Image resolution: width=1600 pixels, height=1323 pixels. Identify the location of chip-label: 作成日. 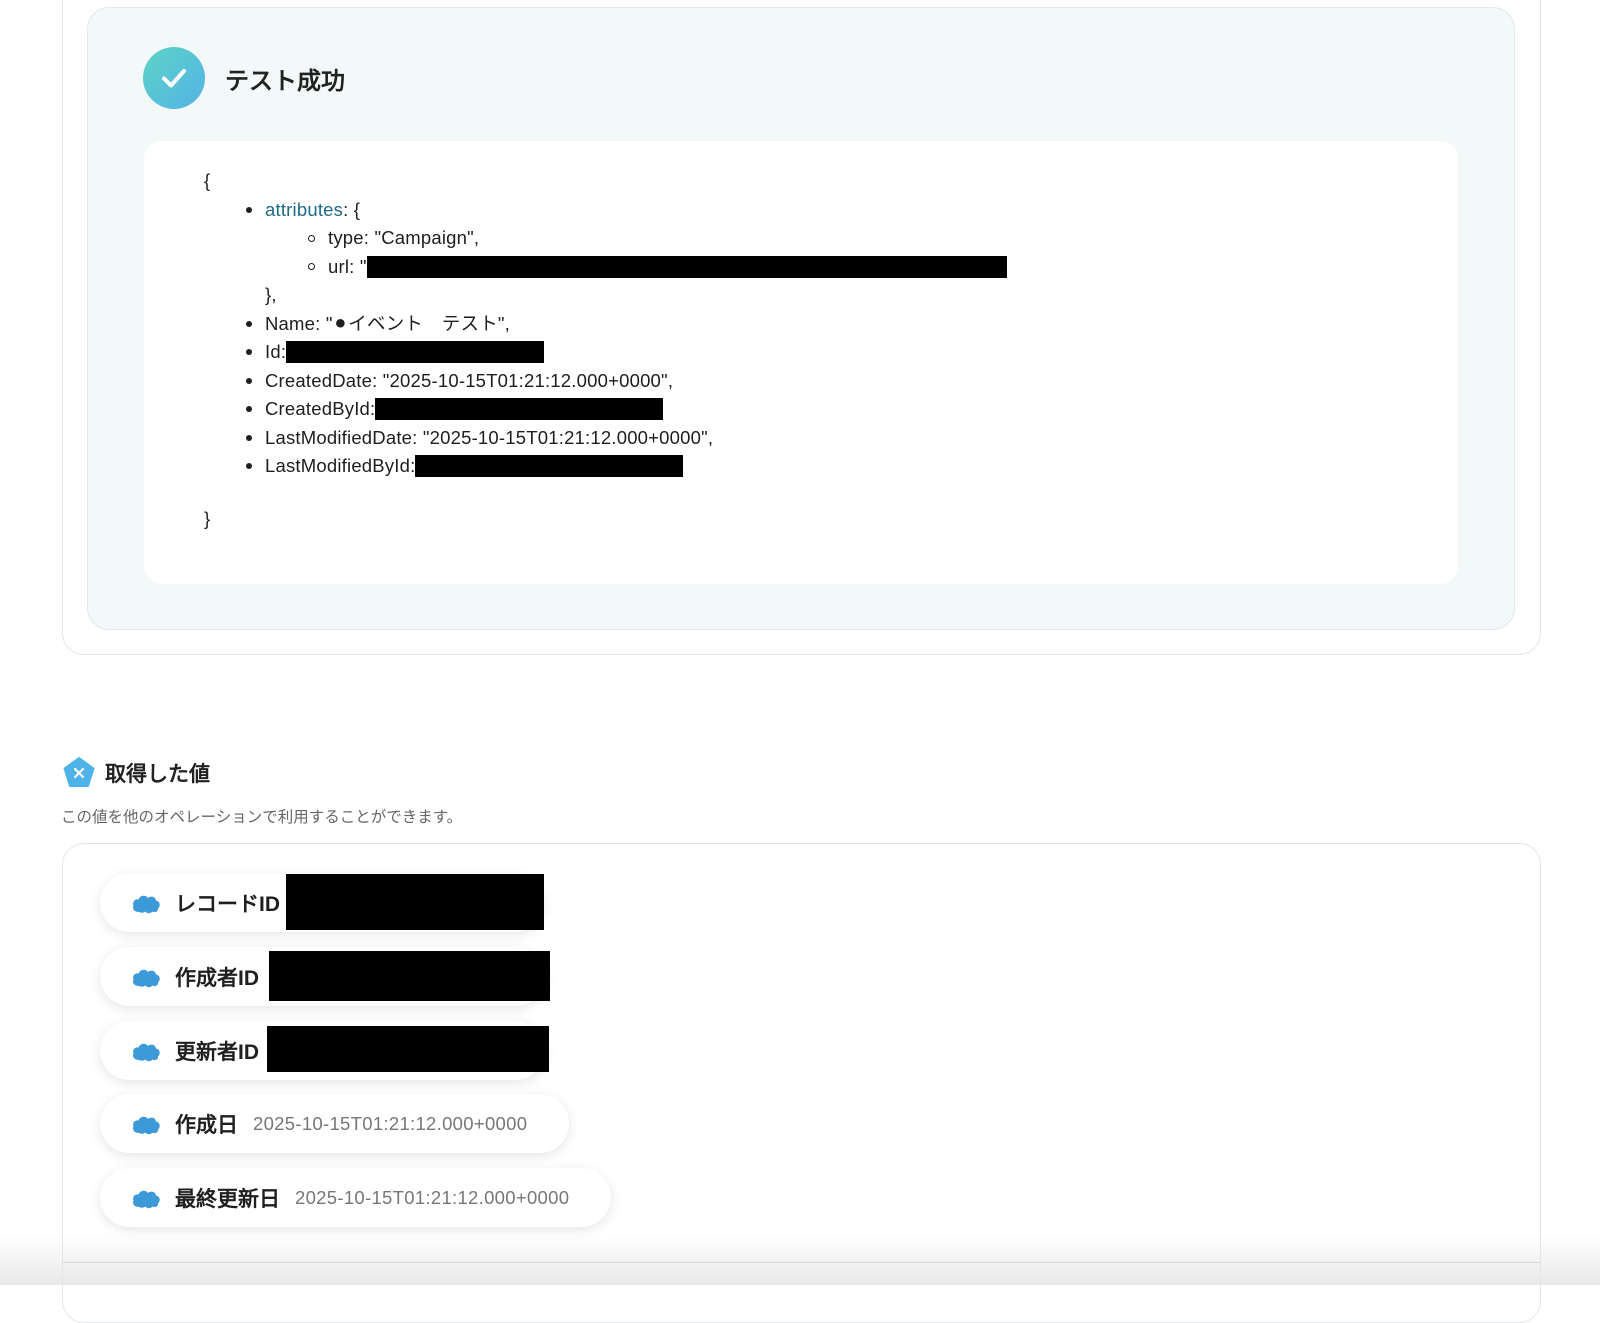
(206, 1125).